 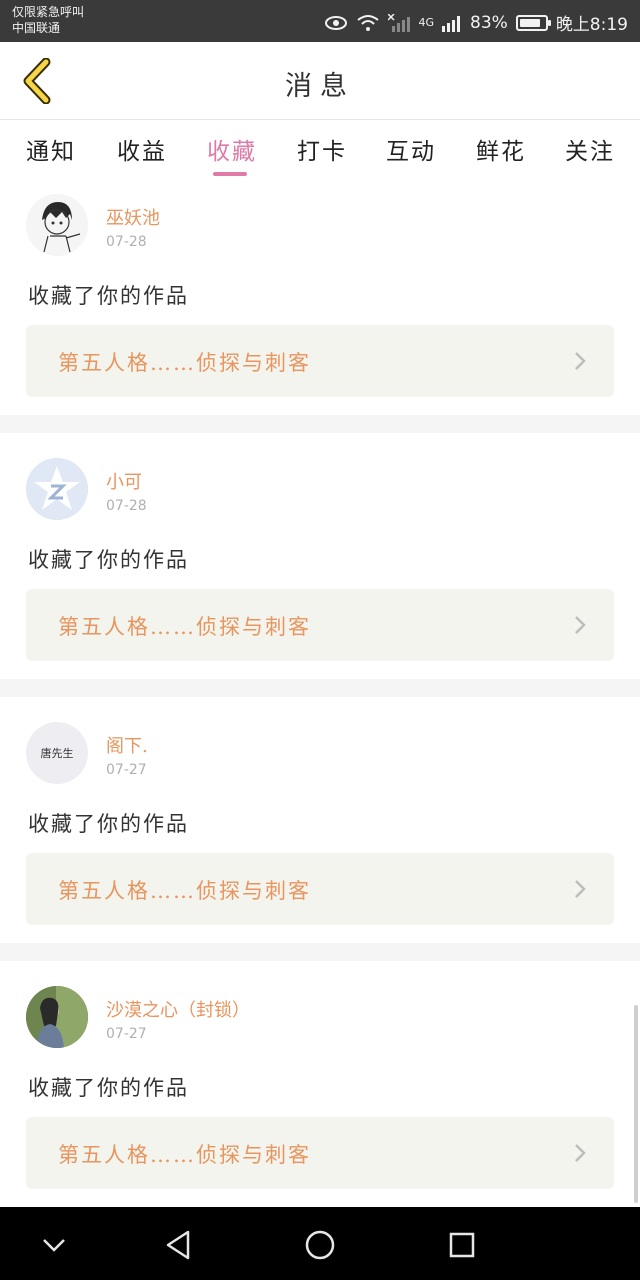 What do you see at coordinates (142, 149) in the screenshot?
I see `tab-earnings: 收益` at bounding box center [142, 149].